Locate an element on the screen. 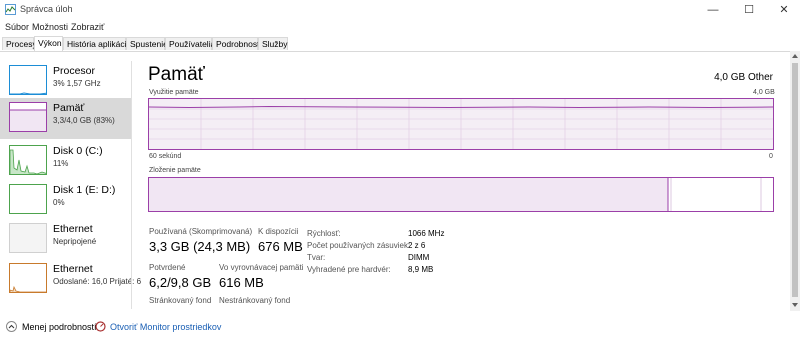  tab-sluzby: Služby is located at coordinates (273, 43).